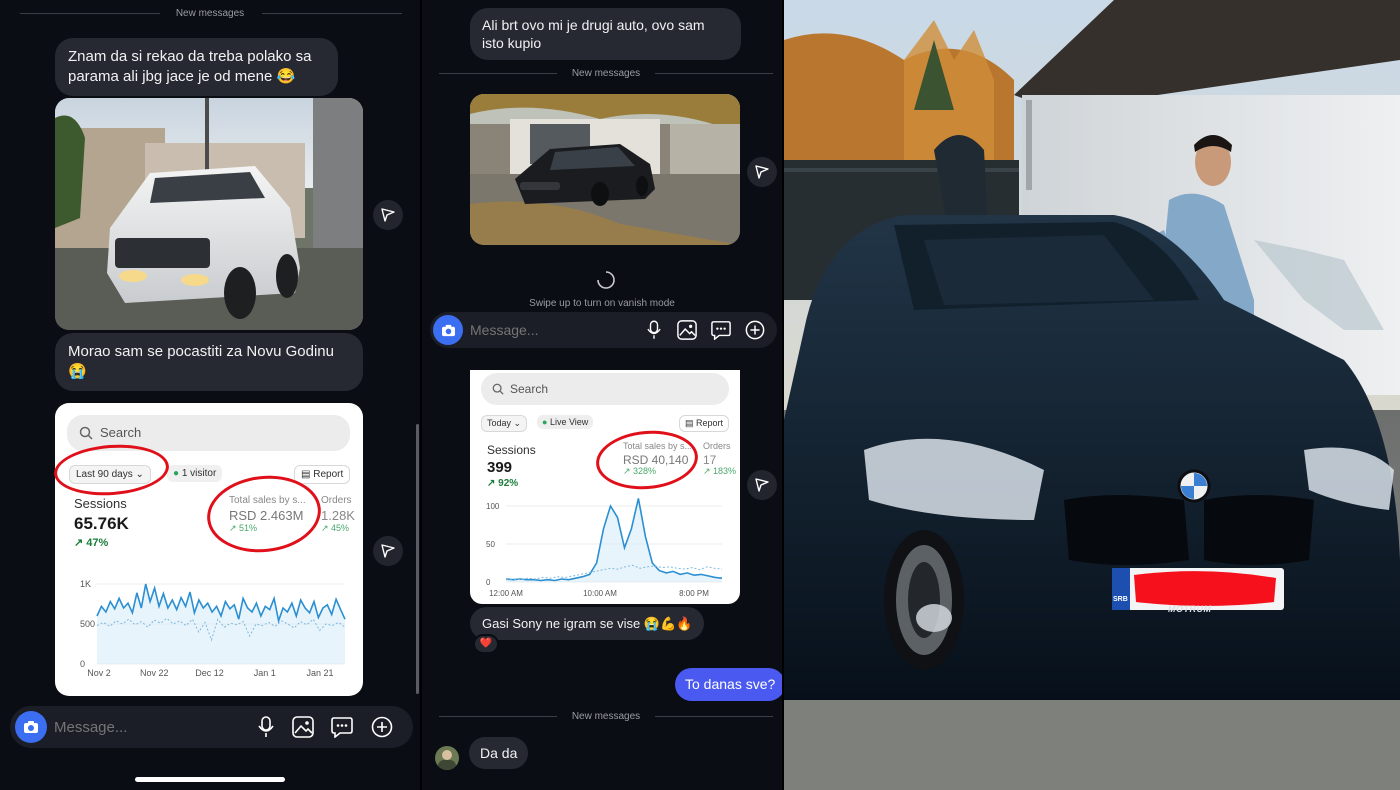 The width and height of the screenshot is (1400, 790). What do you see at coordinates (265, 673) in the screenshot?
I see `x-tick-label: Jan 1` at bounding box center [265, 673].